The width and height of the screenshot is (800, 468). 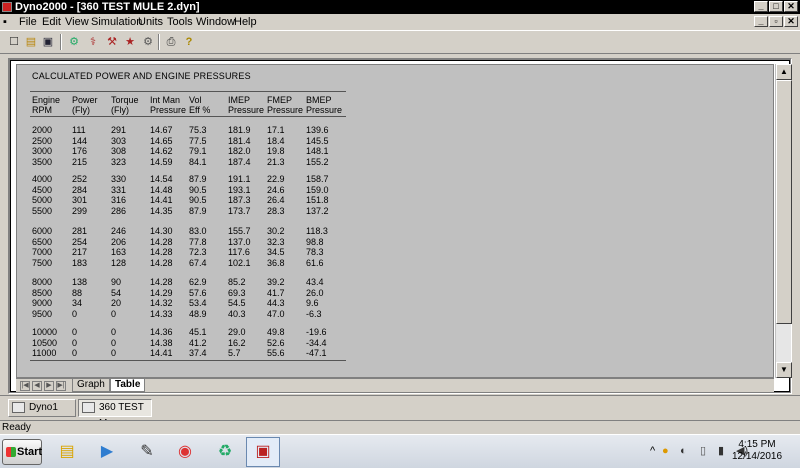 I want to click on table-rule, so click(x=188, y=116).